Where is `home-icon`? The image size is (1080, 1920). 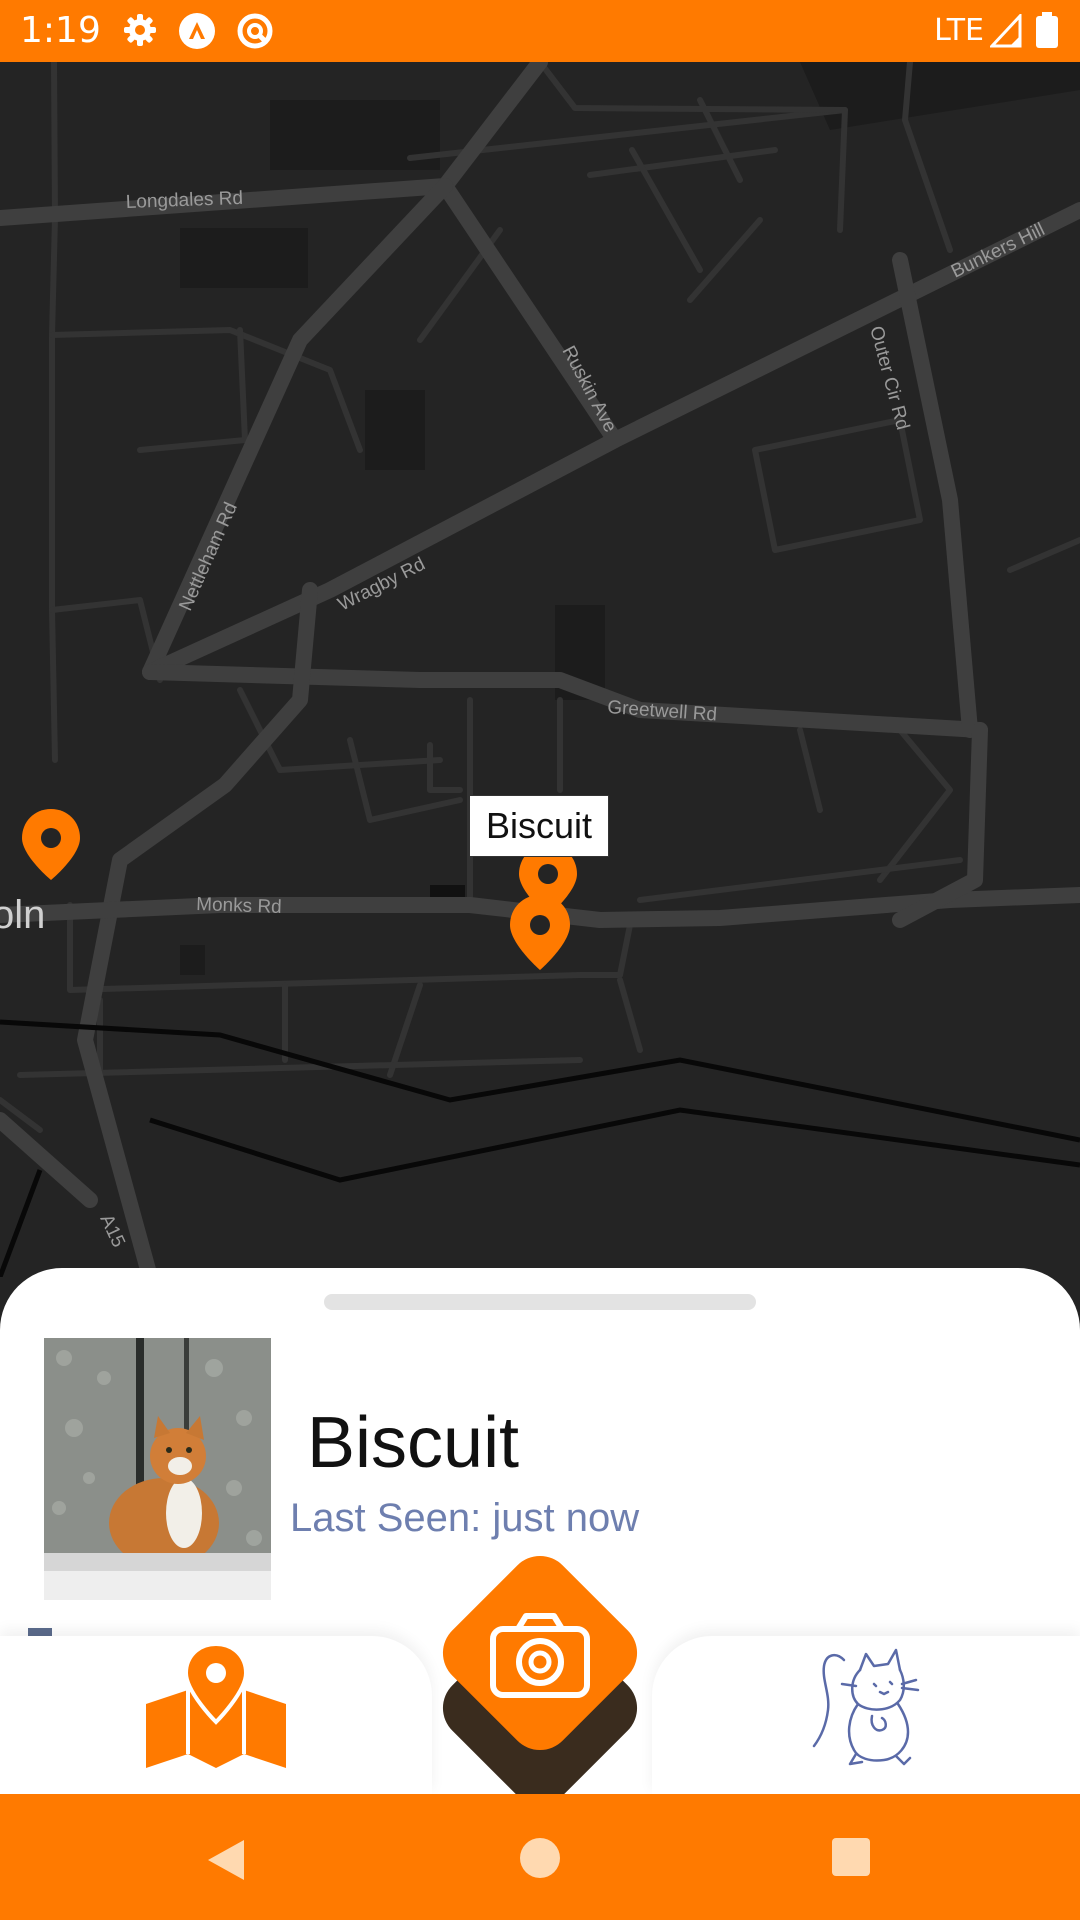
home-icon is located at coordinates (540, 1858).